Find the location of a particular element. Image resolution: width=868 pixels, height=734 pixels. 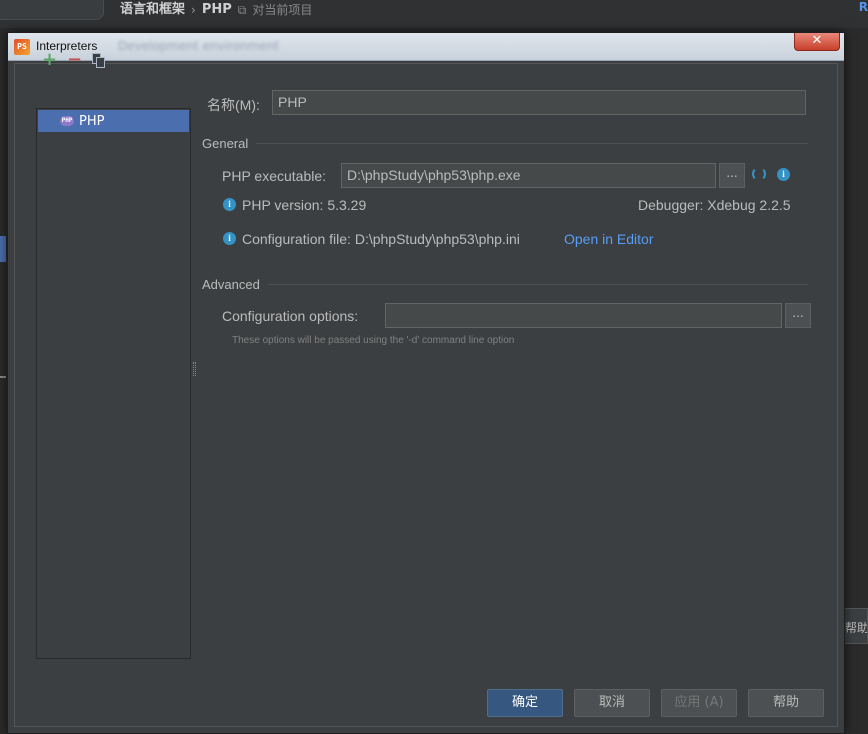

name-input: PHP is located at coordinates (539, 102).